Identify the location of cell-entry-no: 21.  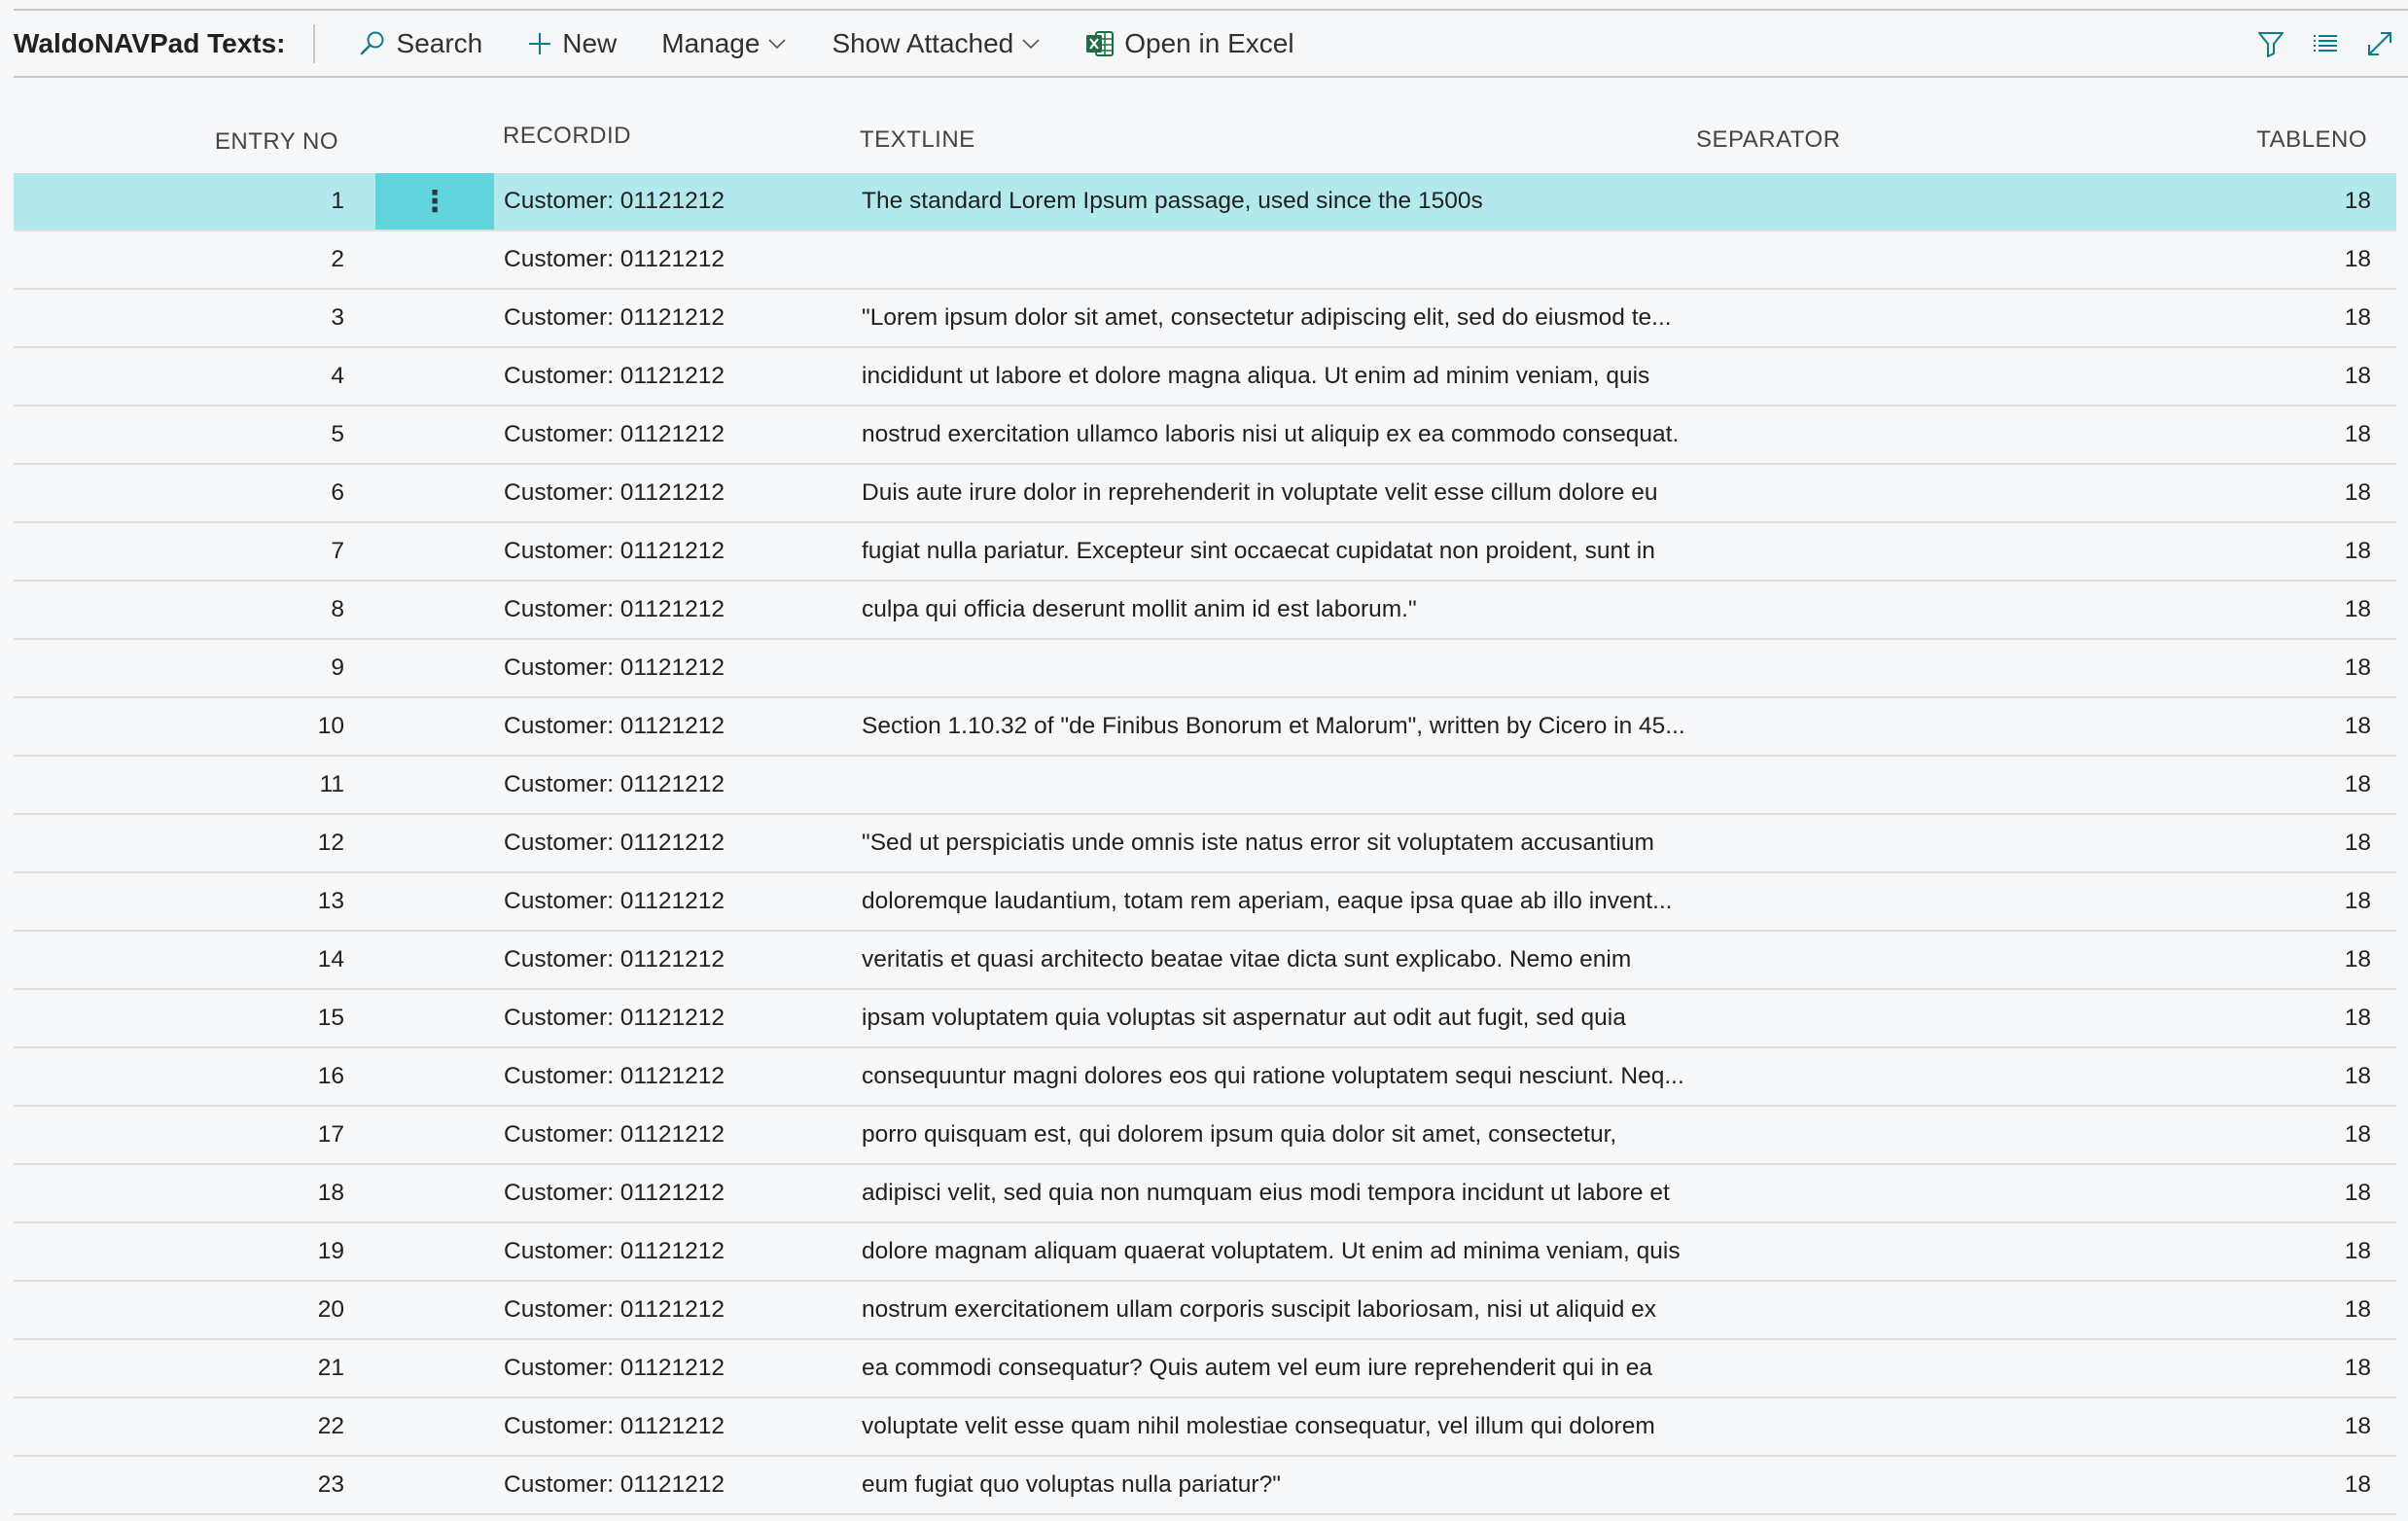
(331, 1368).